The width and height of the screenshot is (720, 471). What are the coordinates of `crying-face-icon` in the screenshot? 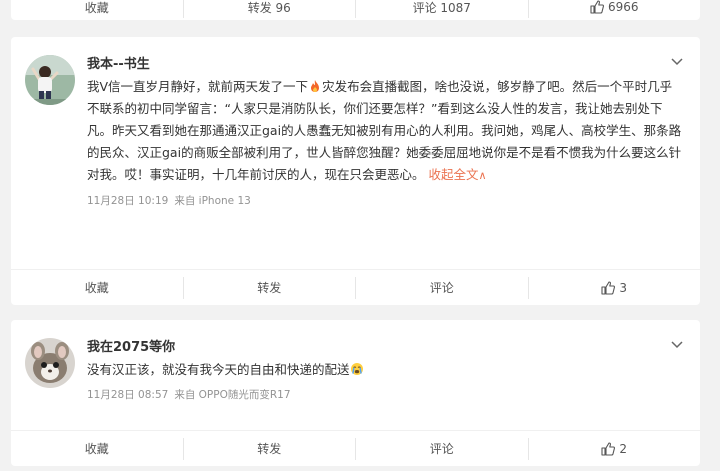 It's located at (357, 369).